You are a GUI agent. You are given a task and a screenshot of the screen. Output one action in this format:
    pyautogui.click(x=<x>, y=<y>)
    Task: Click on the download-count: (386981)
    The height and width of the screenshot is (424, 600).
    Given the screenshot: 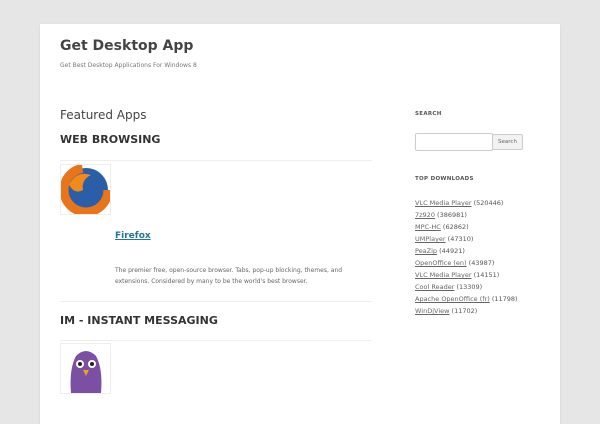 What is the action you would take?
    pyautogui.click(x=452, y=215)
    